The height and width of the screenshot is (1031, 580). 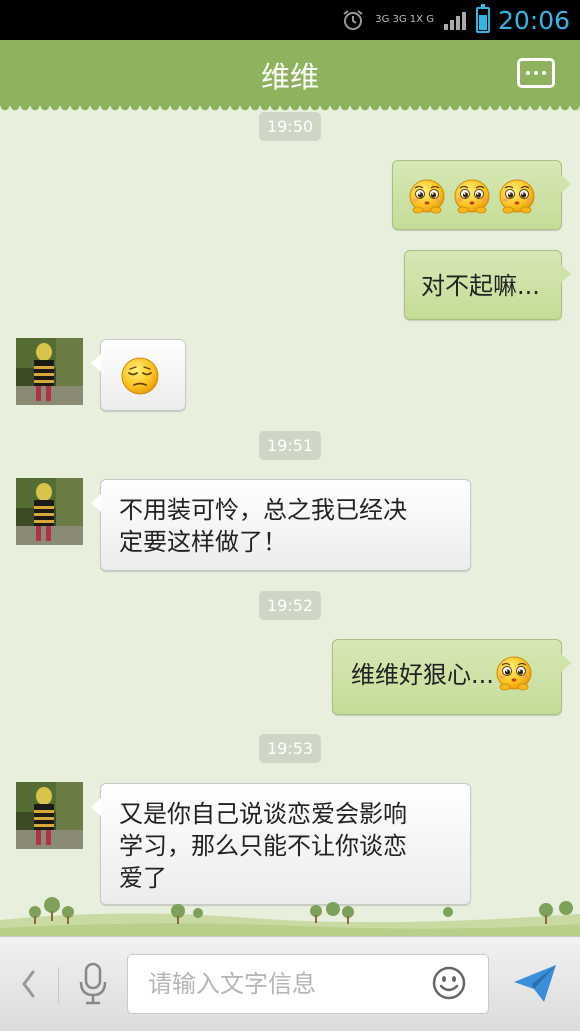 I want to click on outgoing-message, so click(x=481, y=195).